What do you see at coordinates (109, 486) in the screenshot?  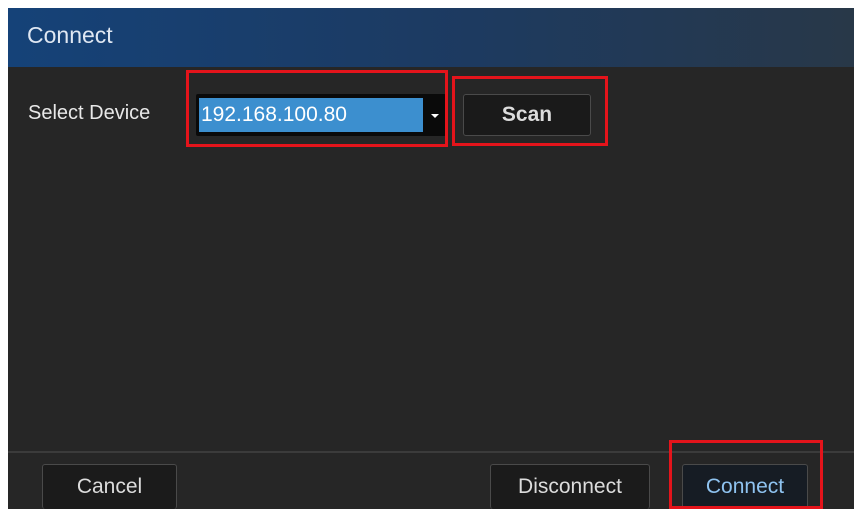 I see `cancel-button: Cancel` at bounding box center [109, 486].